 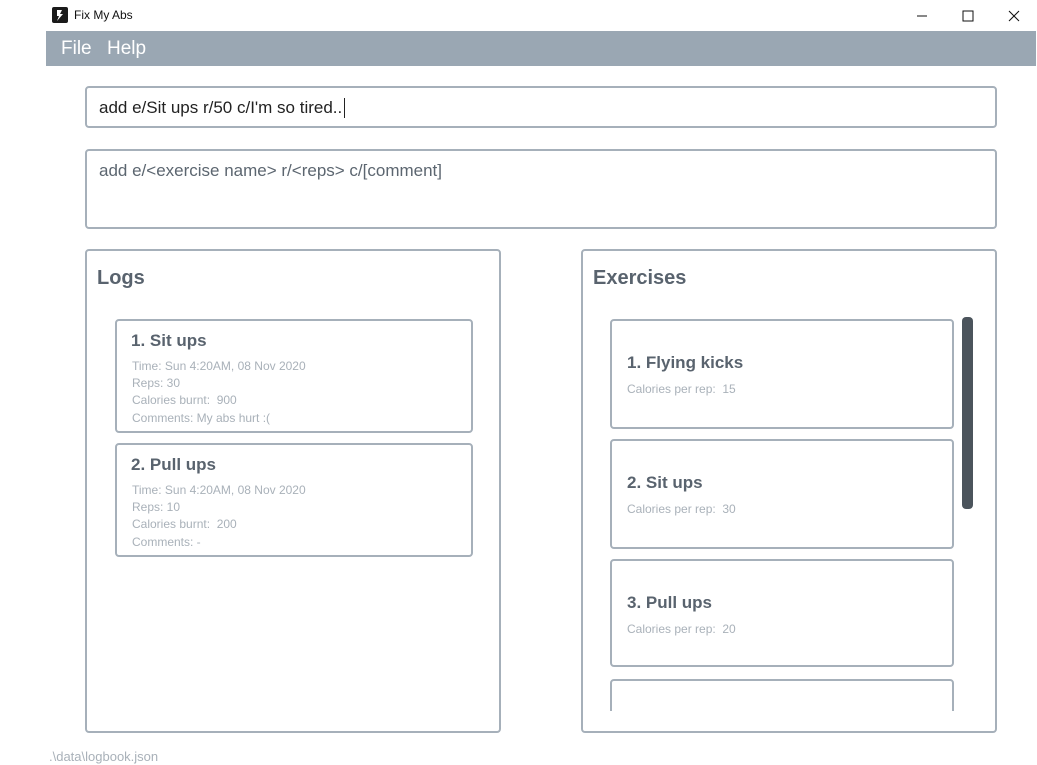 I want to click on exercise-card-title: 3. Pull ups, so click(x=670, y=602).